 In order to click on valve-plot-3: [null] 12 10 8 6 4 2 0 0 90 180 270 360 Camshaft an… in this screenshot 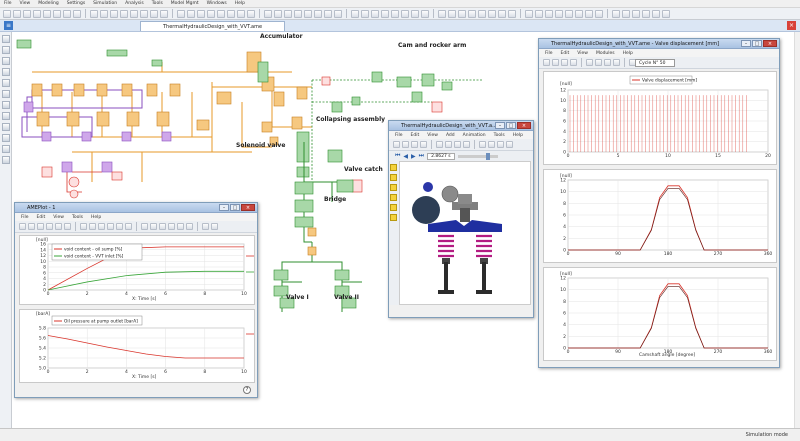, I will do `click(660, 314)`.